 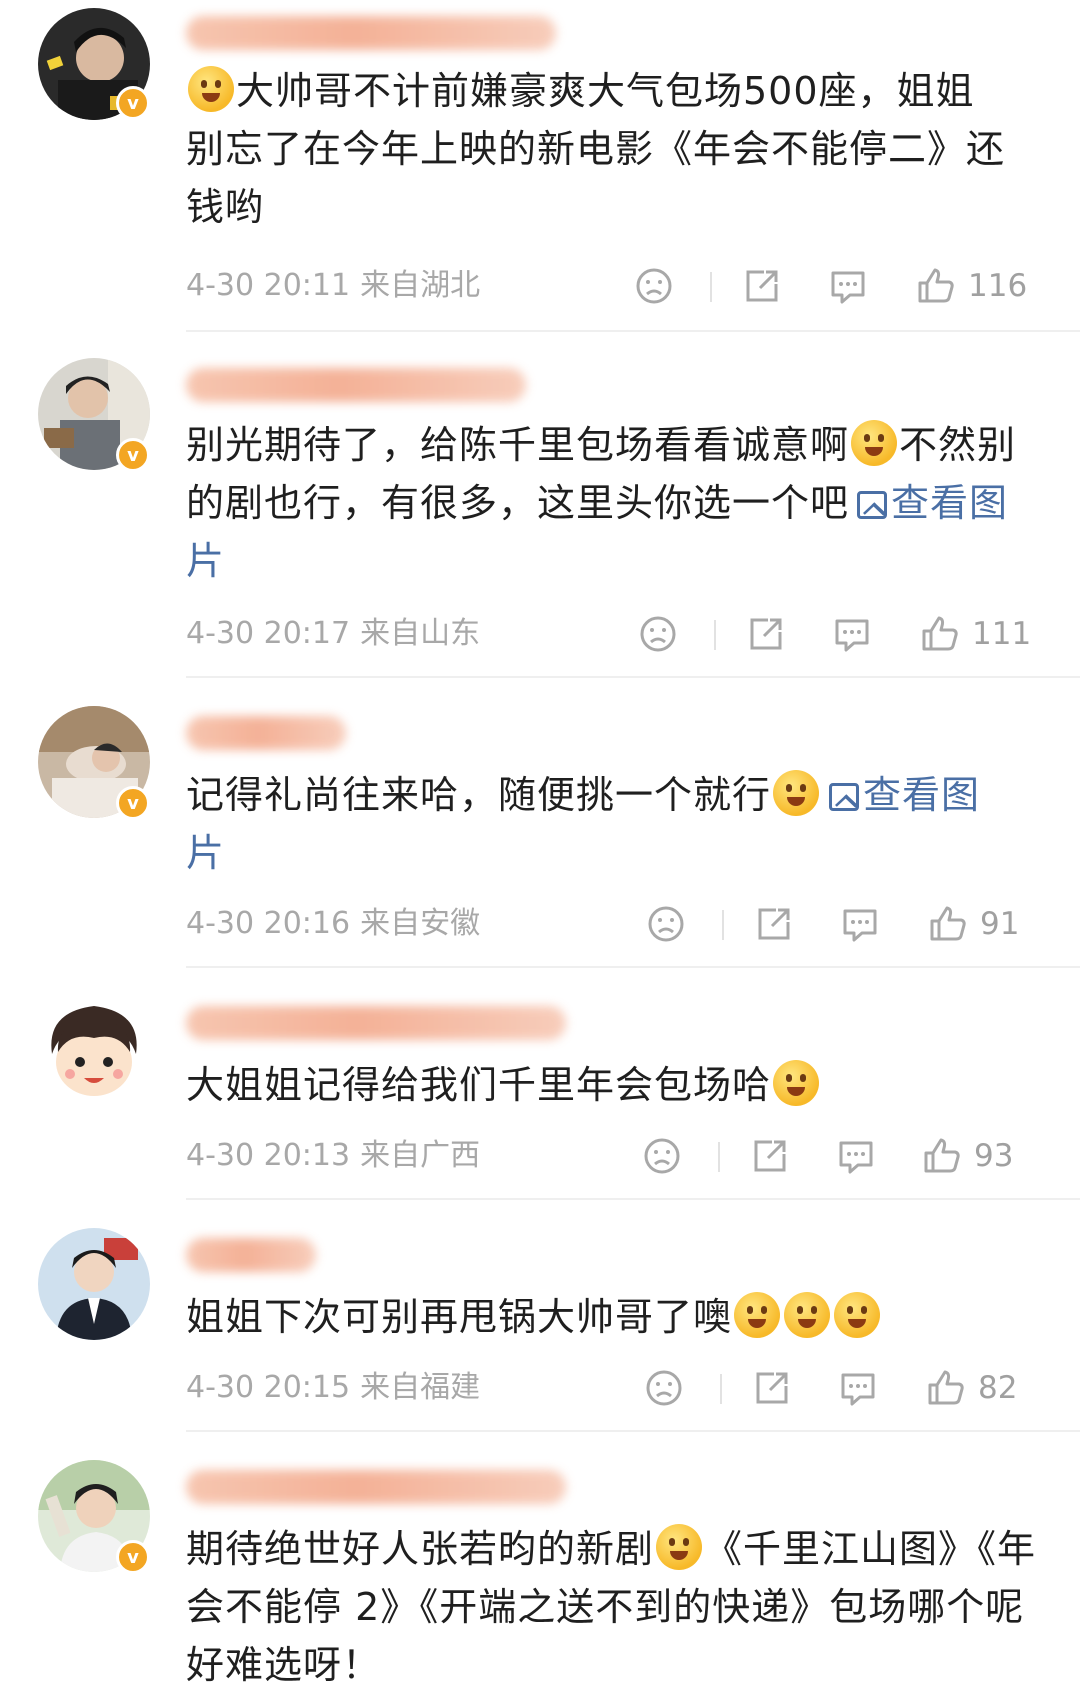 What do you see at coordinates (616, 1388) in the screenshot?
I see `comment-meta: 4-30 20:15 来自福建 82` at bounding box center [616, 1388].